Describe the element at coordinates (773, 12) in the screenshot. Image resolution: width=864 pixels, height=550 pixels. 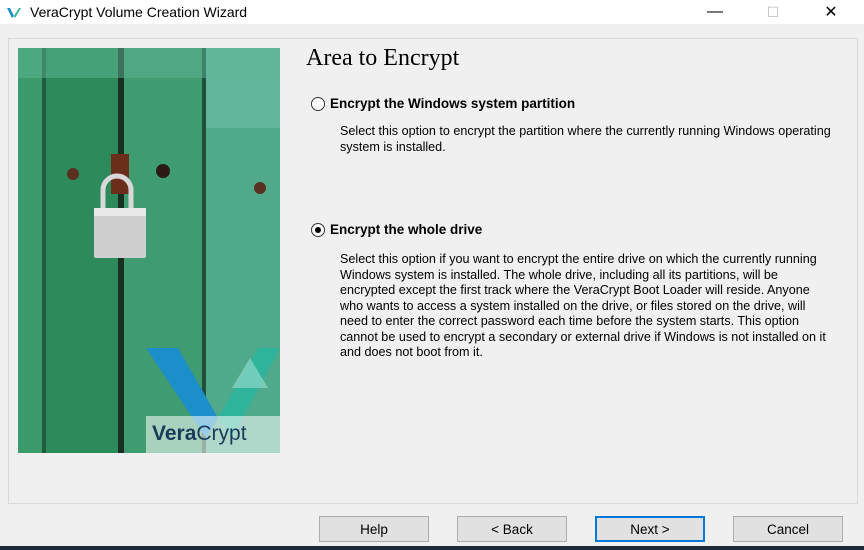
I see `maximize-button: ☐` at that location.